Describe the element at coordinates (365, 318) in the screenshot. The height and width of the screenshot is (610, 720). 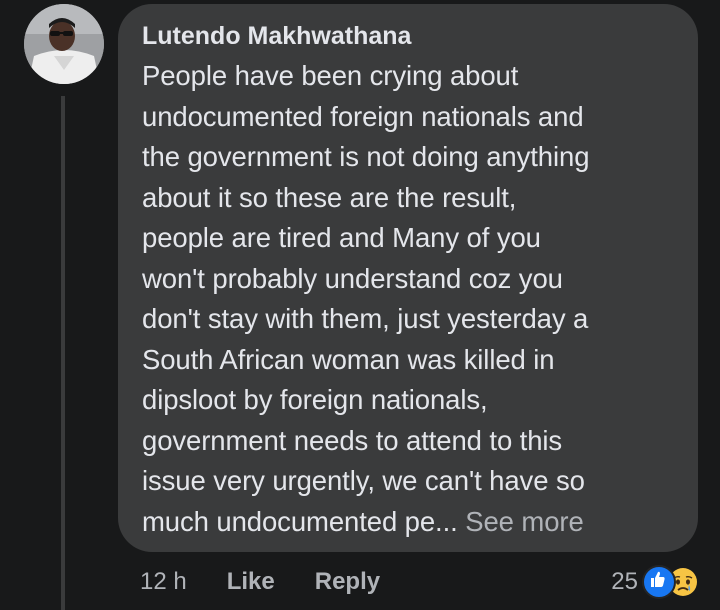
I see `comment-line: don't stay with them, just yesterday a` at that location.